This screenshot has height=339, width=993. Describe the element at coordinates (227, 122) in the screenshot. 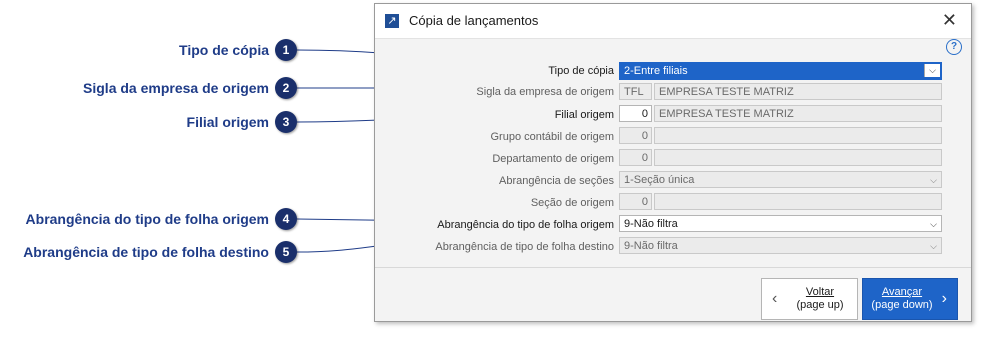

I see `callout-label: Filial origem` at that location.